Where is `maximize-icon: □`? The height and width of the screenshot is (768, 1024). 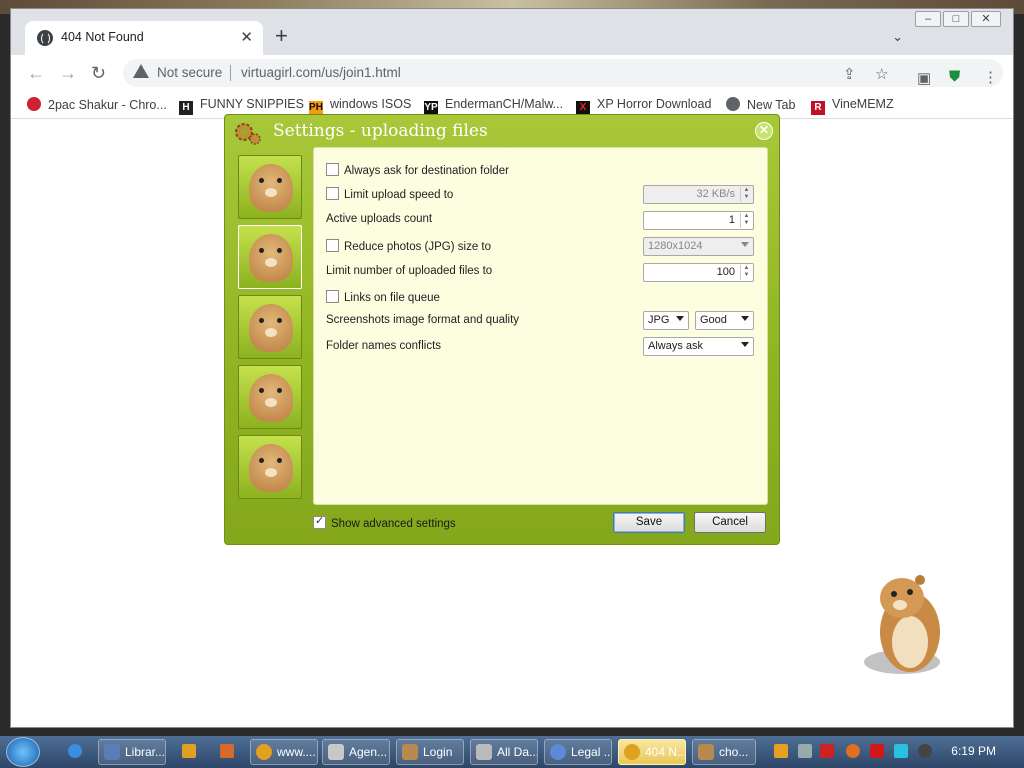 maximize-icon: □ is located at coordinates (956, 19).